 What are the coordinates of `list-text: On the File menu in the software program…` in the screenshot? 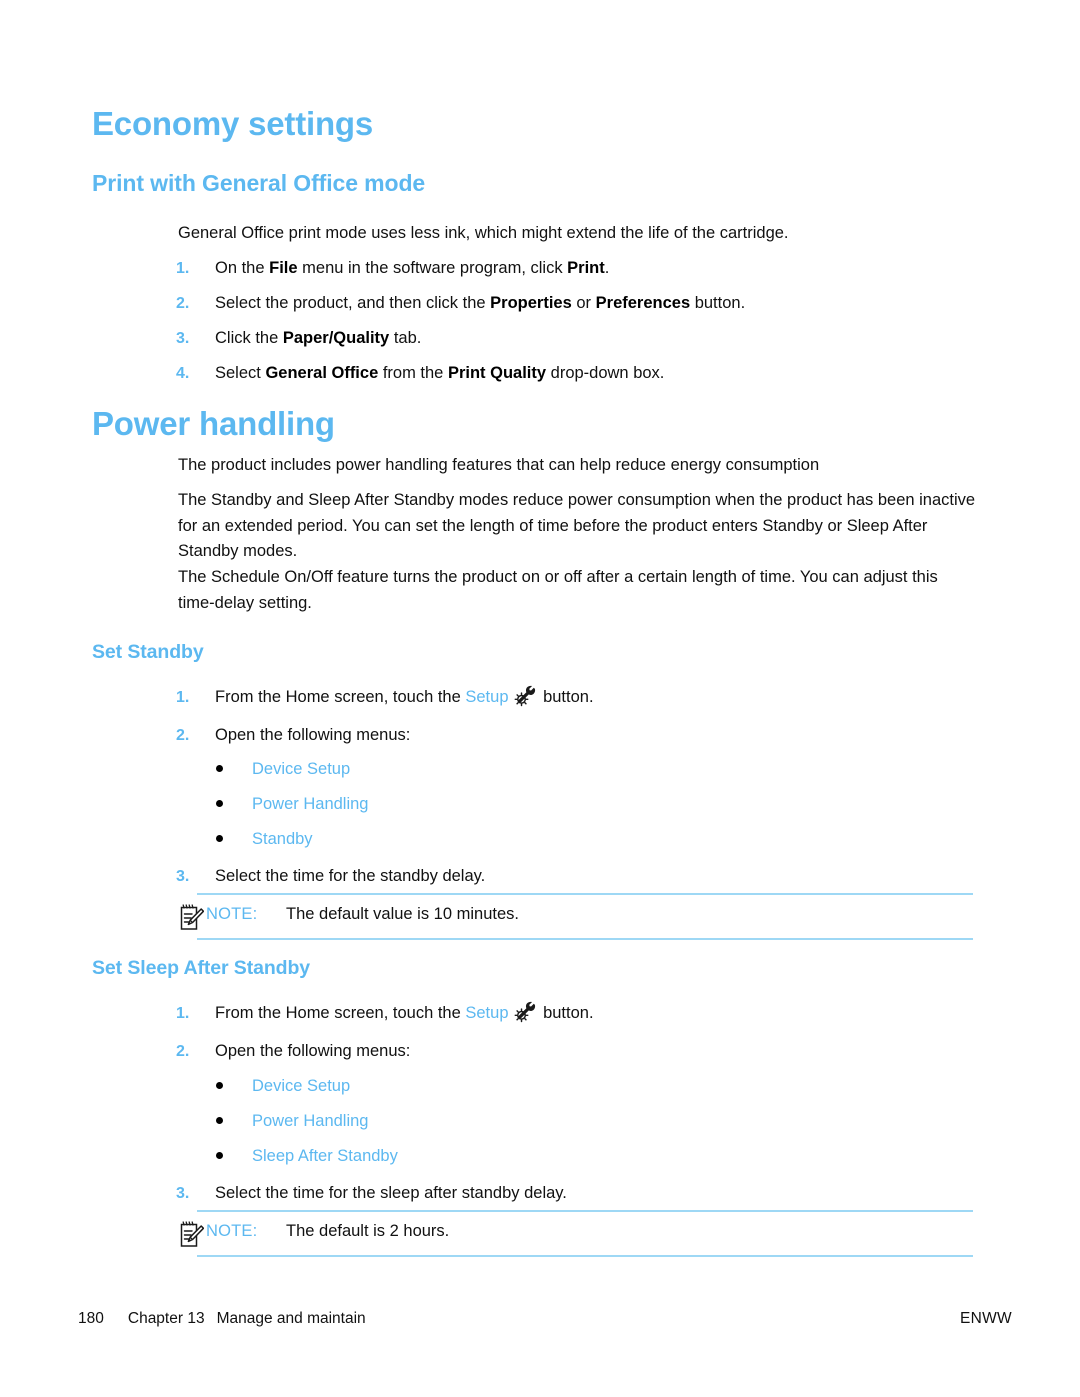 It's located at (412, 268).